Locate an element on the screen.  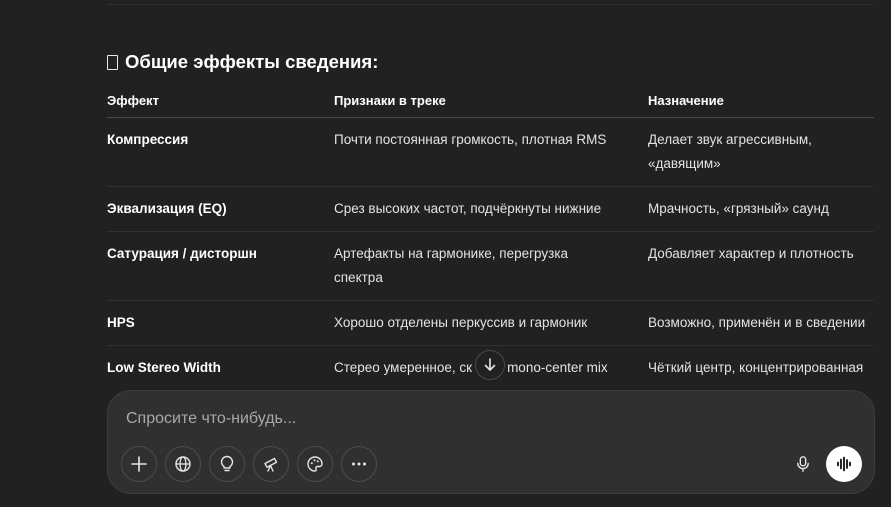
effect-signs-start: Стерео умеренное, ск is located at coordinates (403, 367).